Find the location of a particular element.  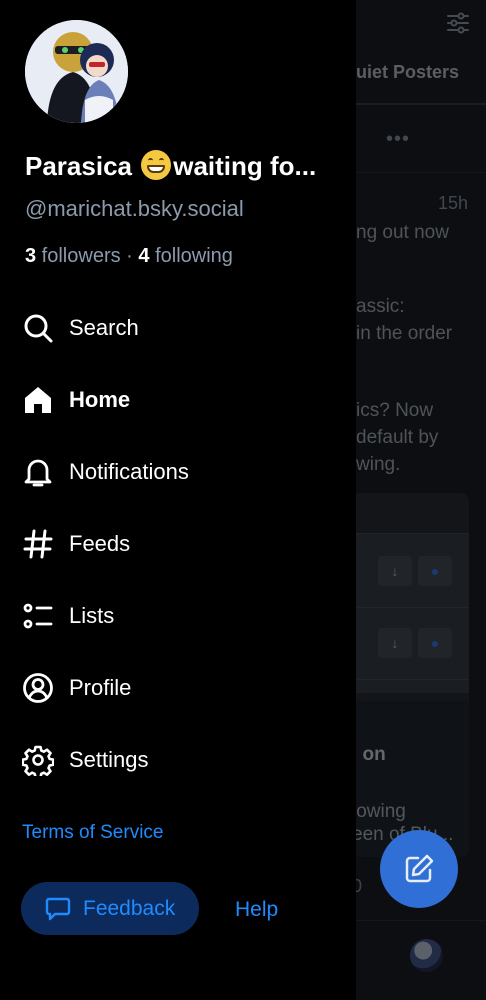

hashtag-icon is located at coordinates (38, 544).